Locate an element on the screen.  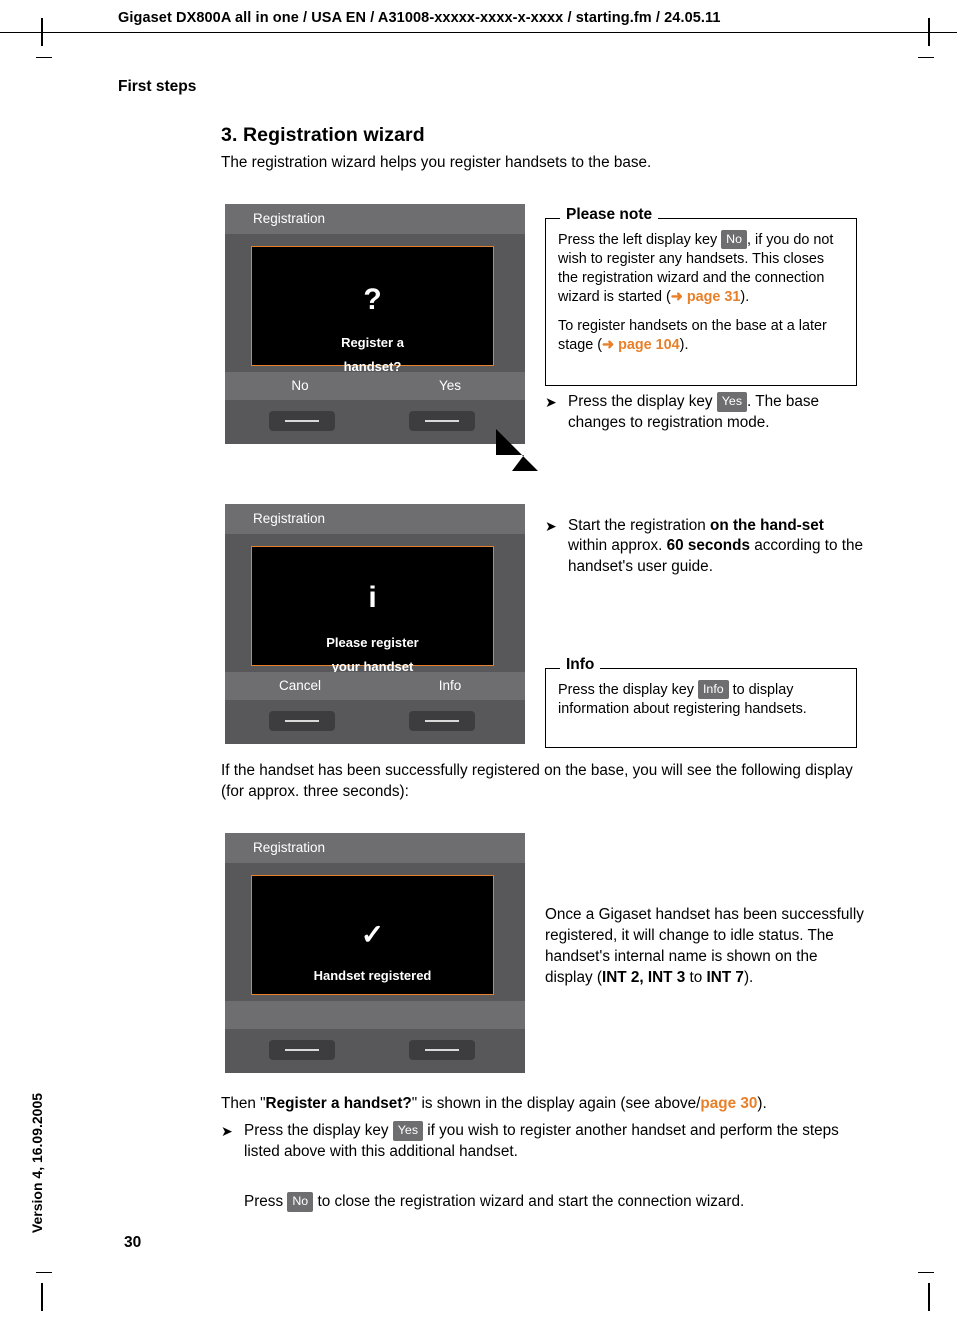
info-icon: i is located at coordinates (372, 597).